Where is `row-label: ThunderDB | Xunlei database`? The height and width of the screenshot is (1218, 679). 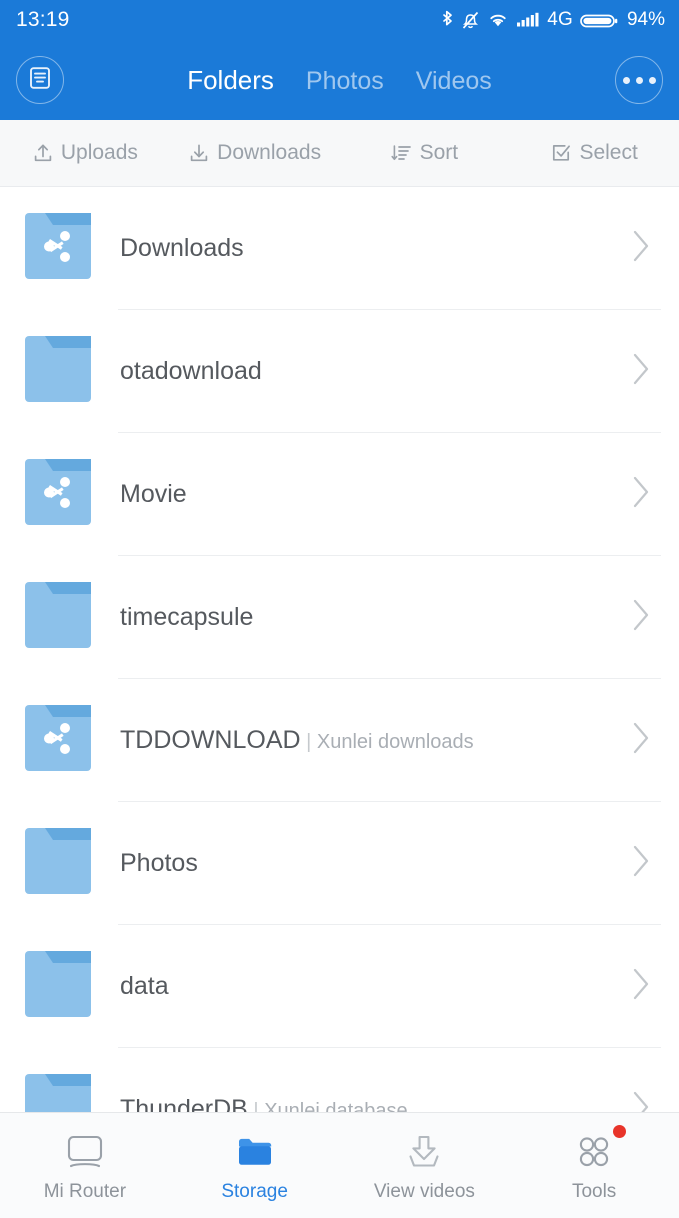
row-label: ThunderDB | Xunlei database is located at coordinates (375, 1103).